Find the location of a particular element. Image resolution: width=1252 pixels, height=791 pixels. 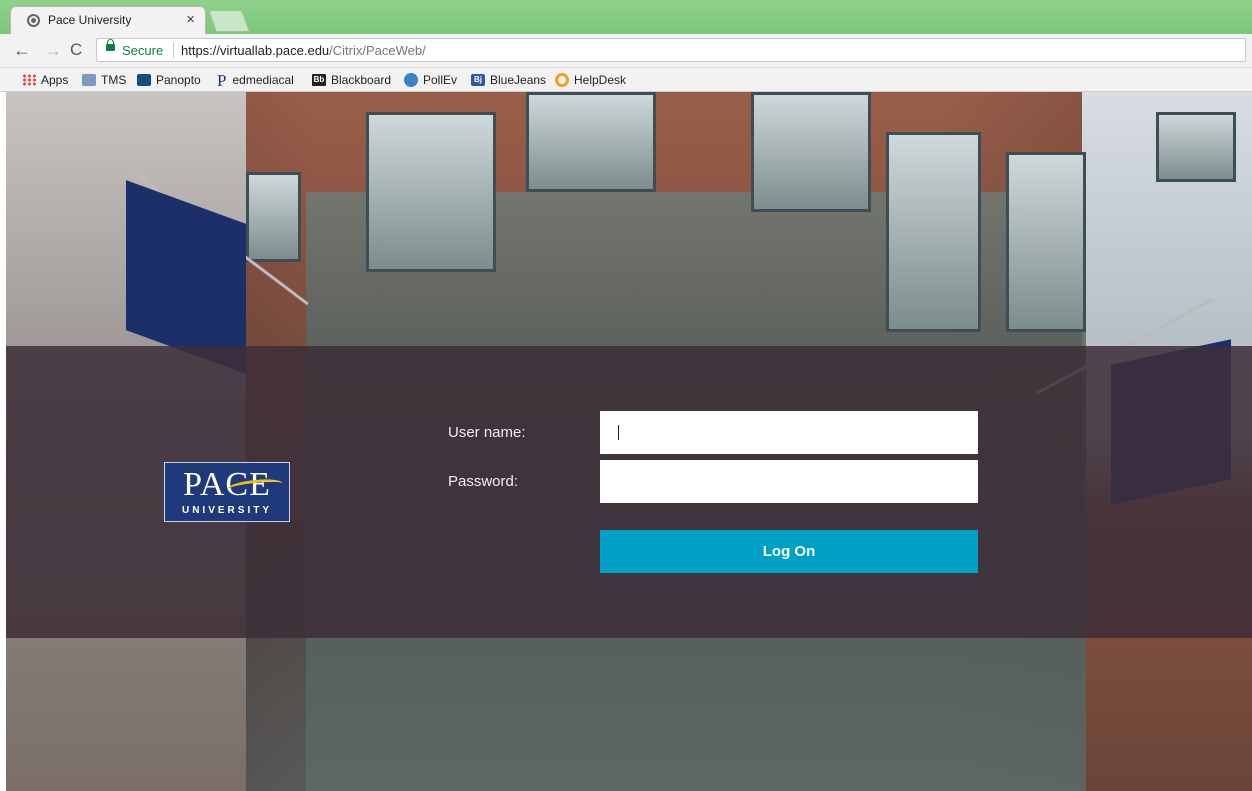

tab-strip: Pace University × is located at coordinates (626, 17).